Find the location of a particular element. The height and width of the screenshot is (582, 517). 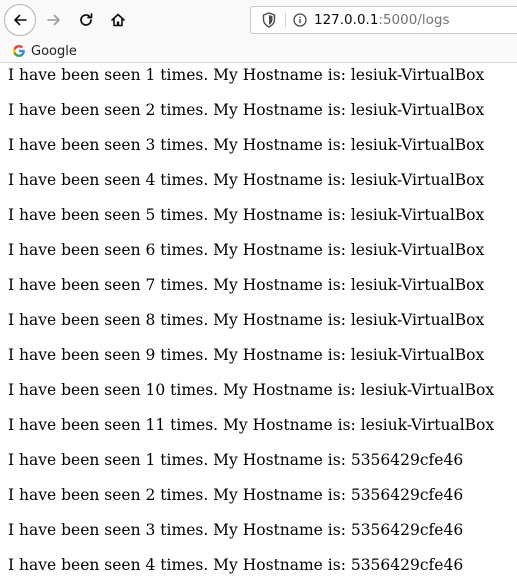

bookmark-label: Google is located at coordinates (54, 51).